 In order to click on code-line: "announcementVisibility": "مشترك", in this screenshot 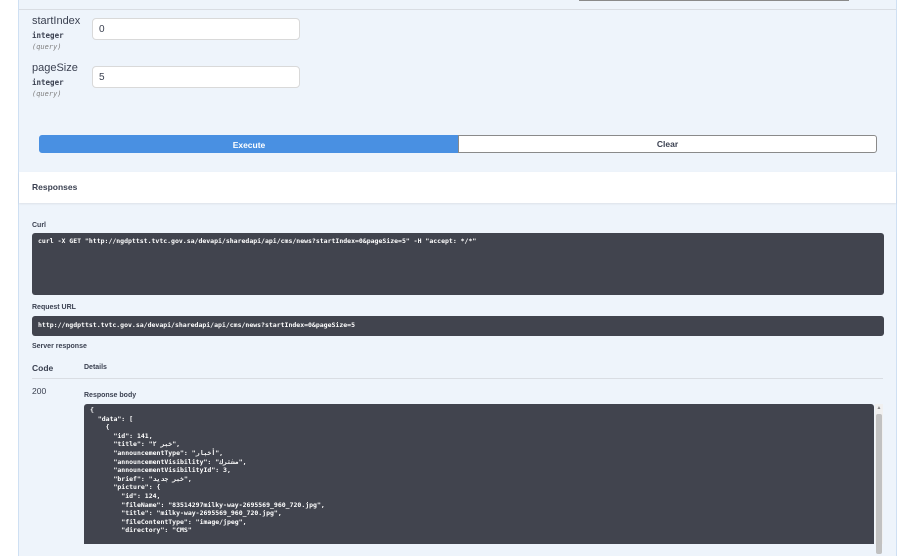, I will do `click(168, 461)`.